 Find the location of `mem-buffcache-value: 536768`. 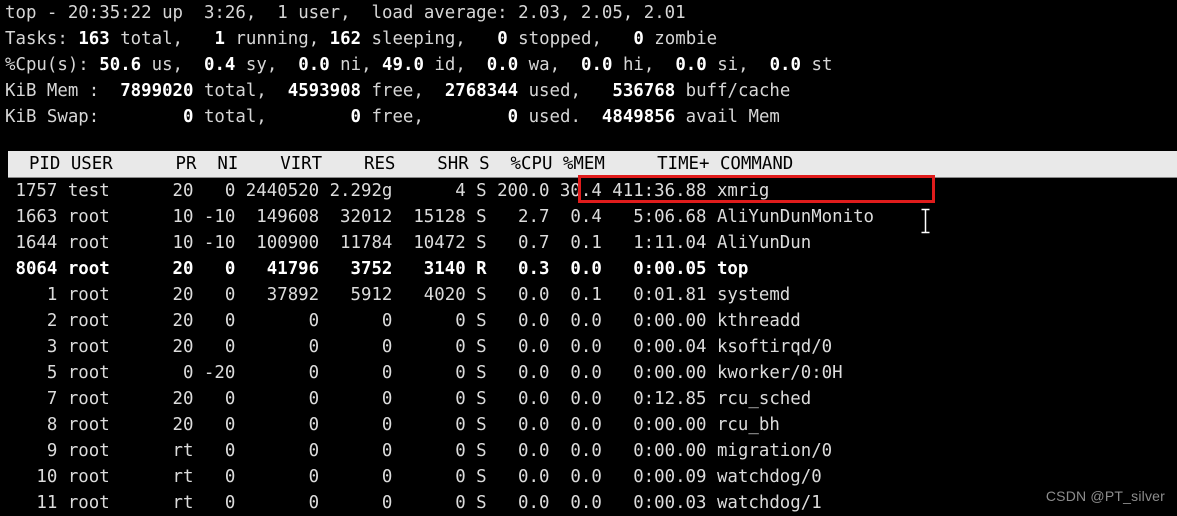

mem-buffcache-value: 536768 is located at coordinates (644, 91).